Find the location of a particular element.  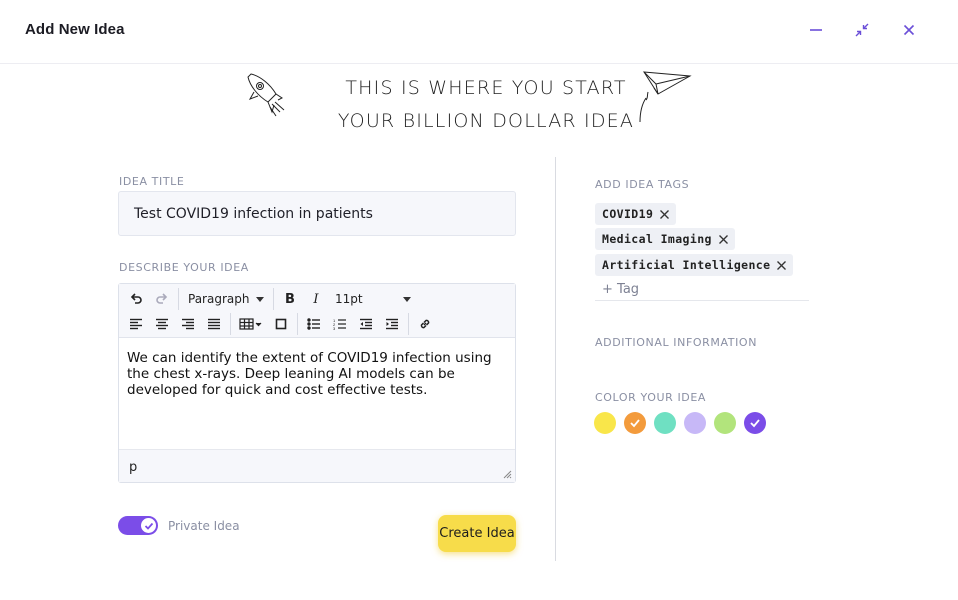

collapse-button is located at coordinates (862, 30).